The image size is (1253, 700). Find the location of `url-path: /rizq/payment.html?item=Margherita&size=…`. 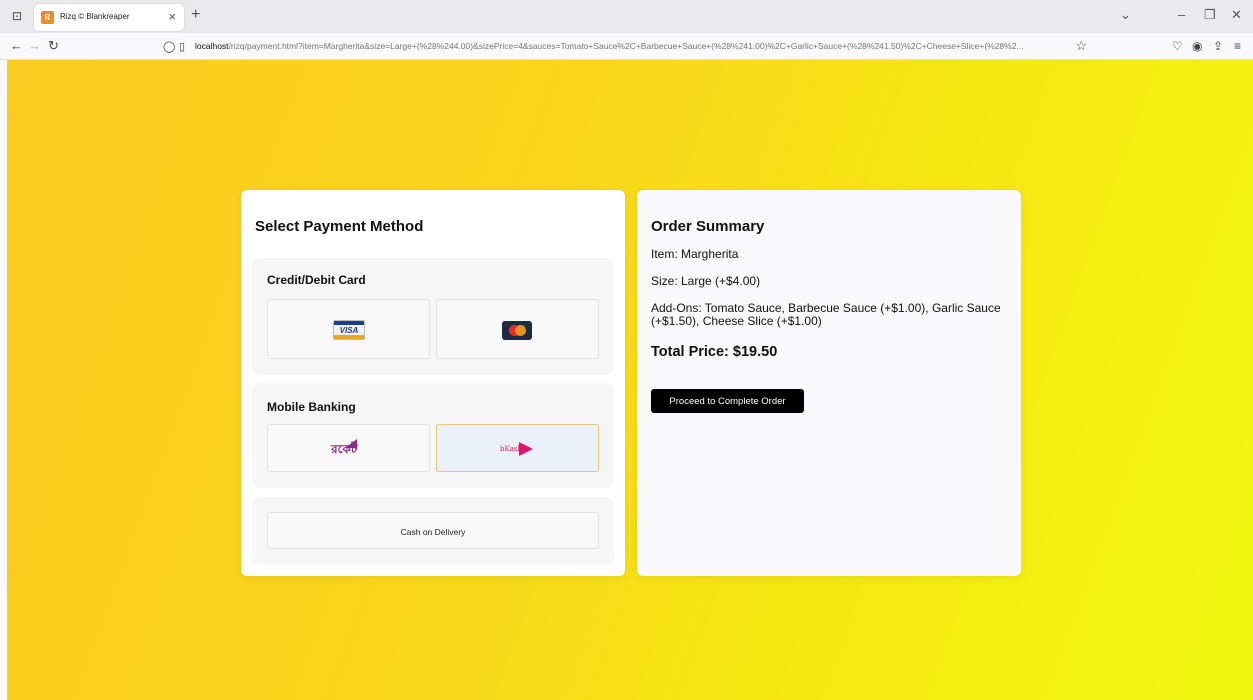

url-path: /rizq/payment.html?item=Margherita&size=… is located at coordinates (626, 46).